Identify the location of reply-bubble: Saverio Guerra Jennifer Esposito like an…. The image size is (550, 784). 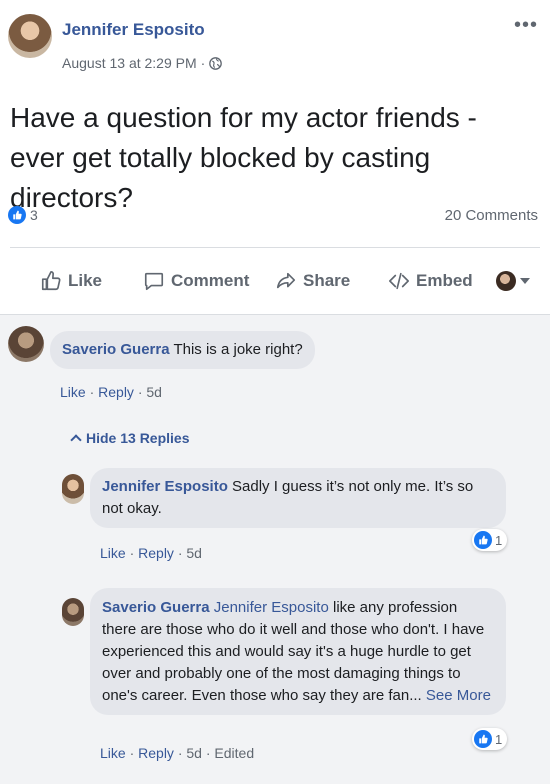
(298, 651).